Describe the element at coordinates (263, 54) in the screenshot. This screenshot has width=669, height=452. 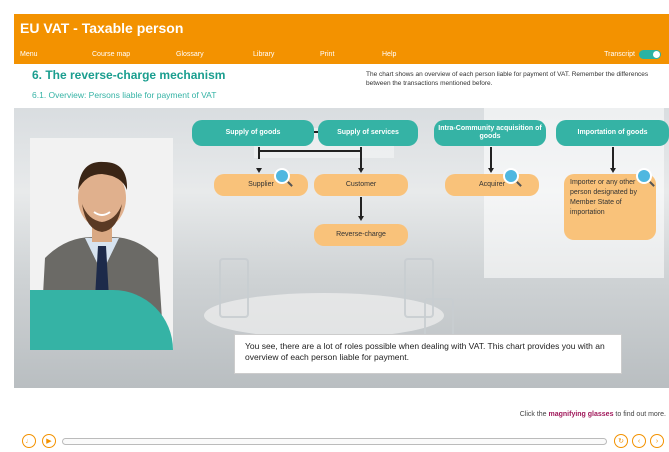
I see `menu-item-library: Library` at that location.